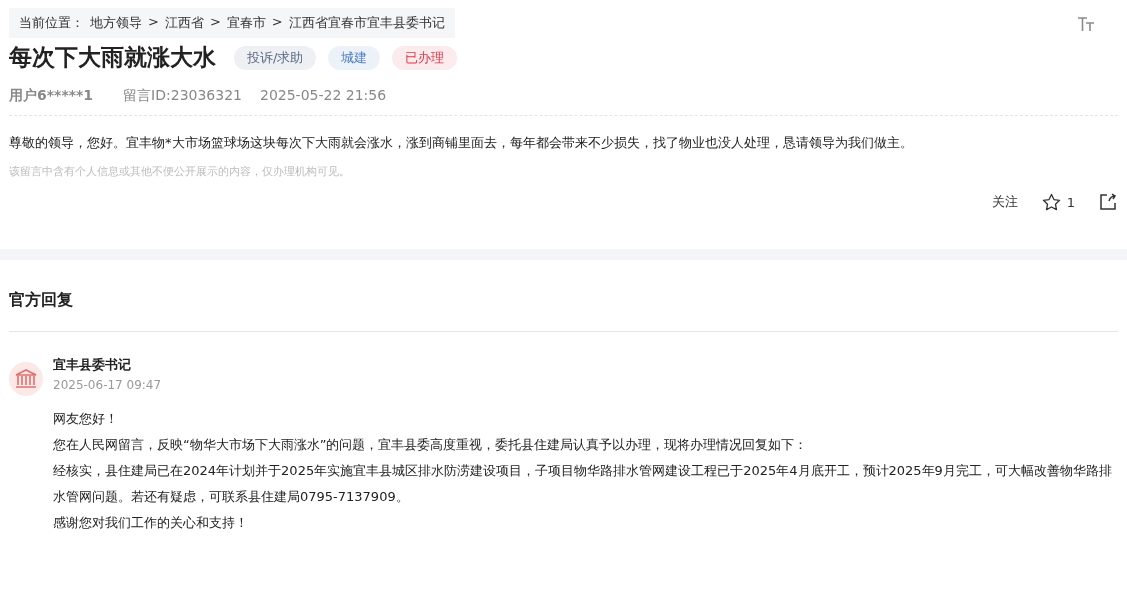  What do you see at coordinates (182, 96) in the screenshot?
I see `message-id: 留言ID:23036321` at bounding box center [182, 96].